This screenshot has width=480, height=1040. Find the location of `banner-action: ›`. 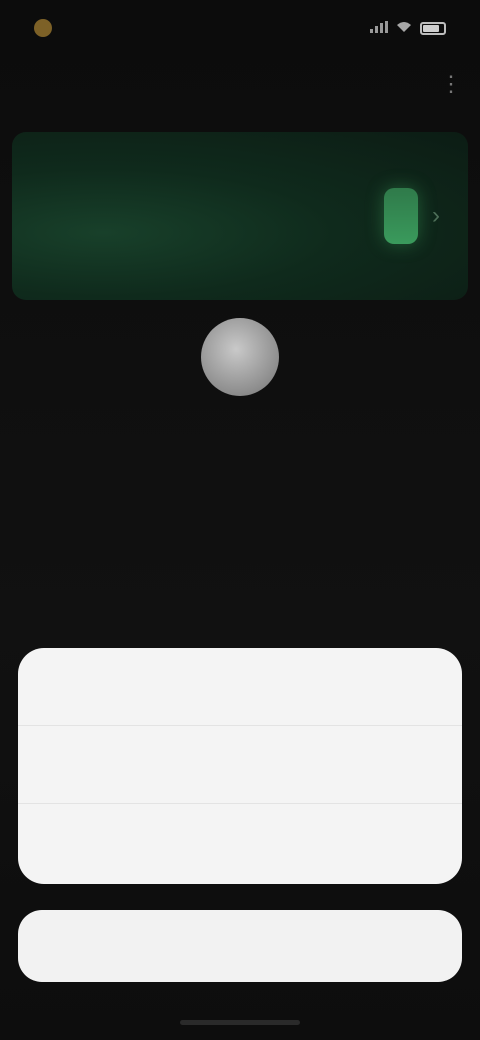

banner-action: › is located at coordinates (412, 216).